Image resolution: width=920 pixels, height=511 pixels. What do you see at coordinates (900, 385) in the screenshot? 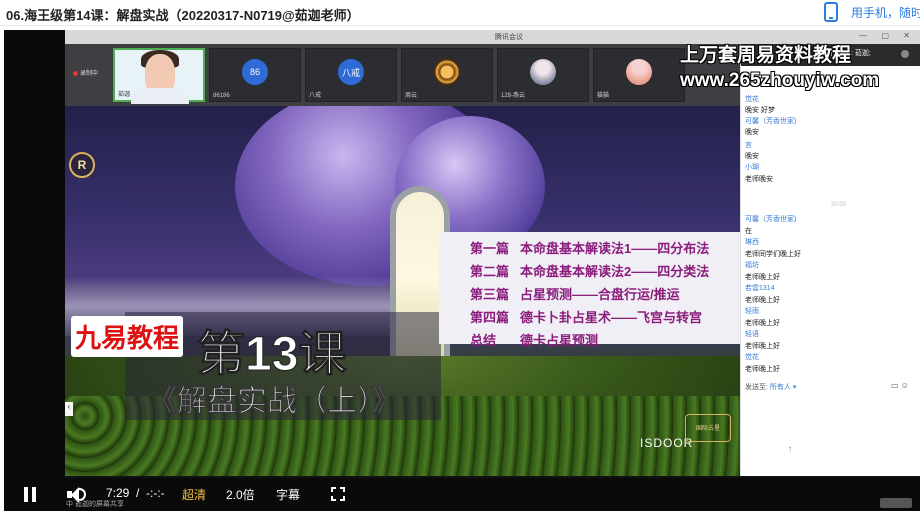
I see `chat-tools-icon: ▭ ☺` at bounding box center [900, 385].